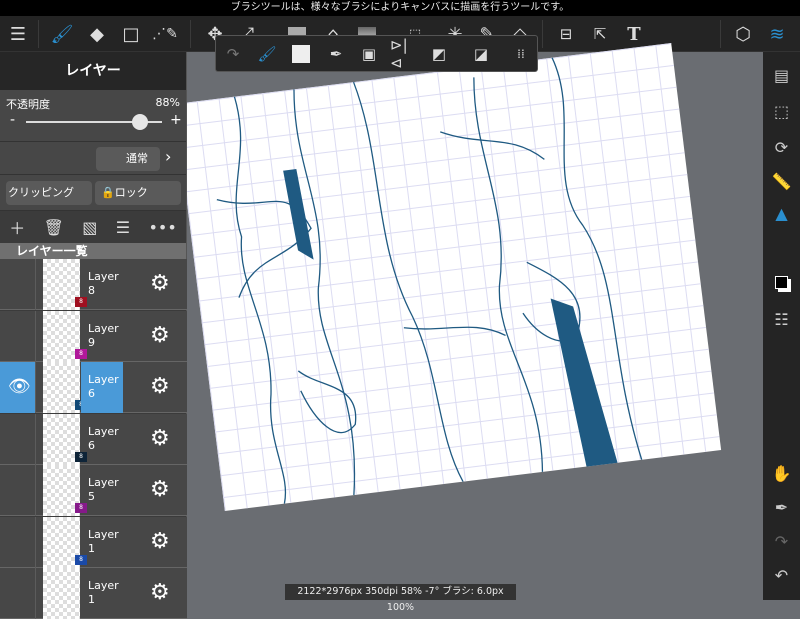  I want to click on eraser-icon: ◆, so click(97, 34).